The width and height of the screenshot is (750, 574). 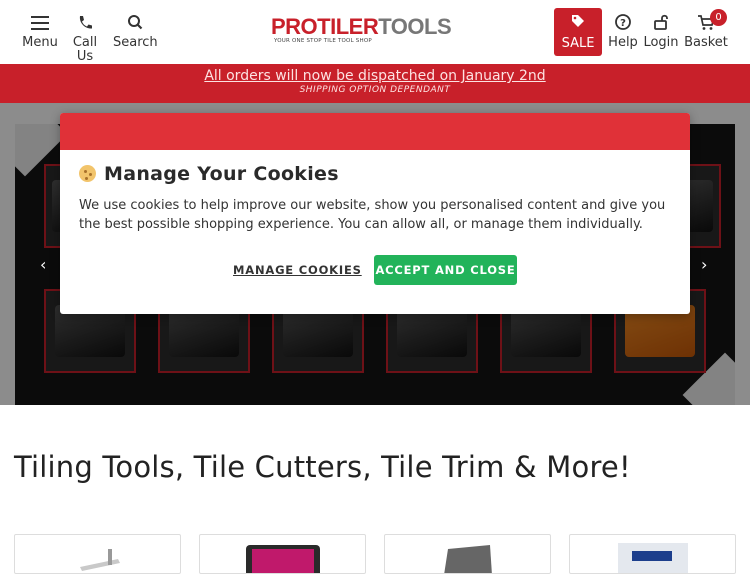 What do you see at coordinates (445, 270) in the screenshot?
I see `accept-and-close-button: ACCEPT AND CLOSE` at bounding box center [445, 270].